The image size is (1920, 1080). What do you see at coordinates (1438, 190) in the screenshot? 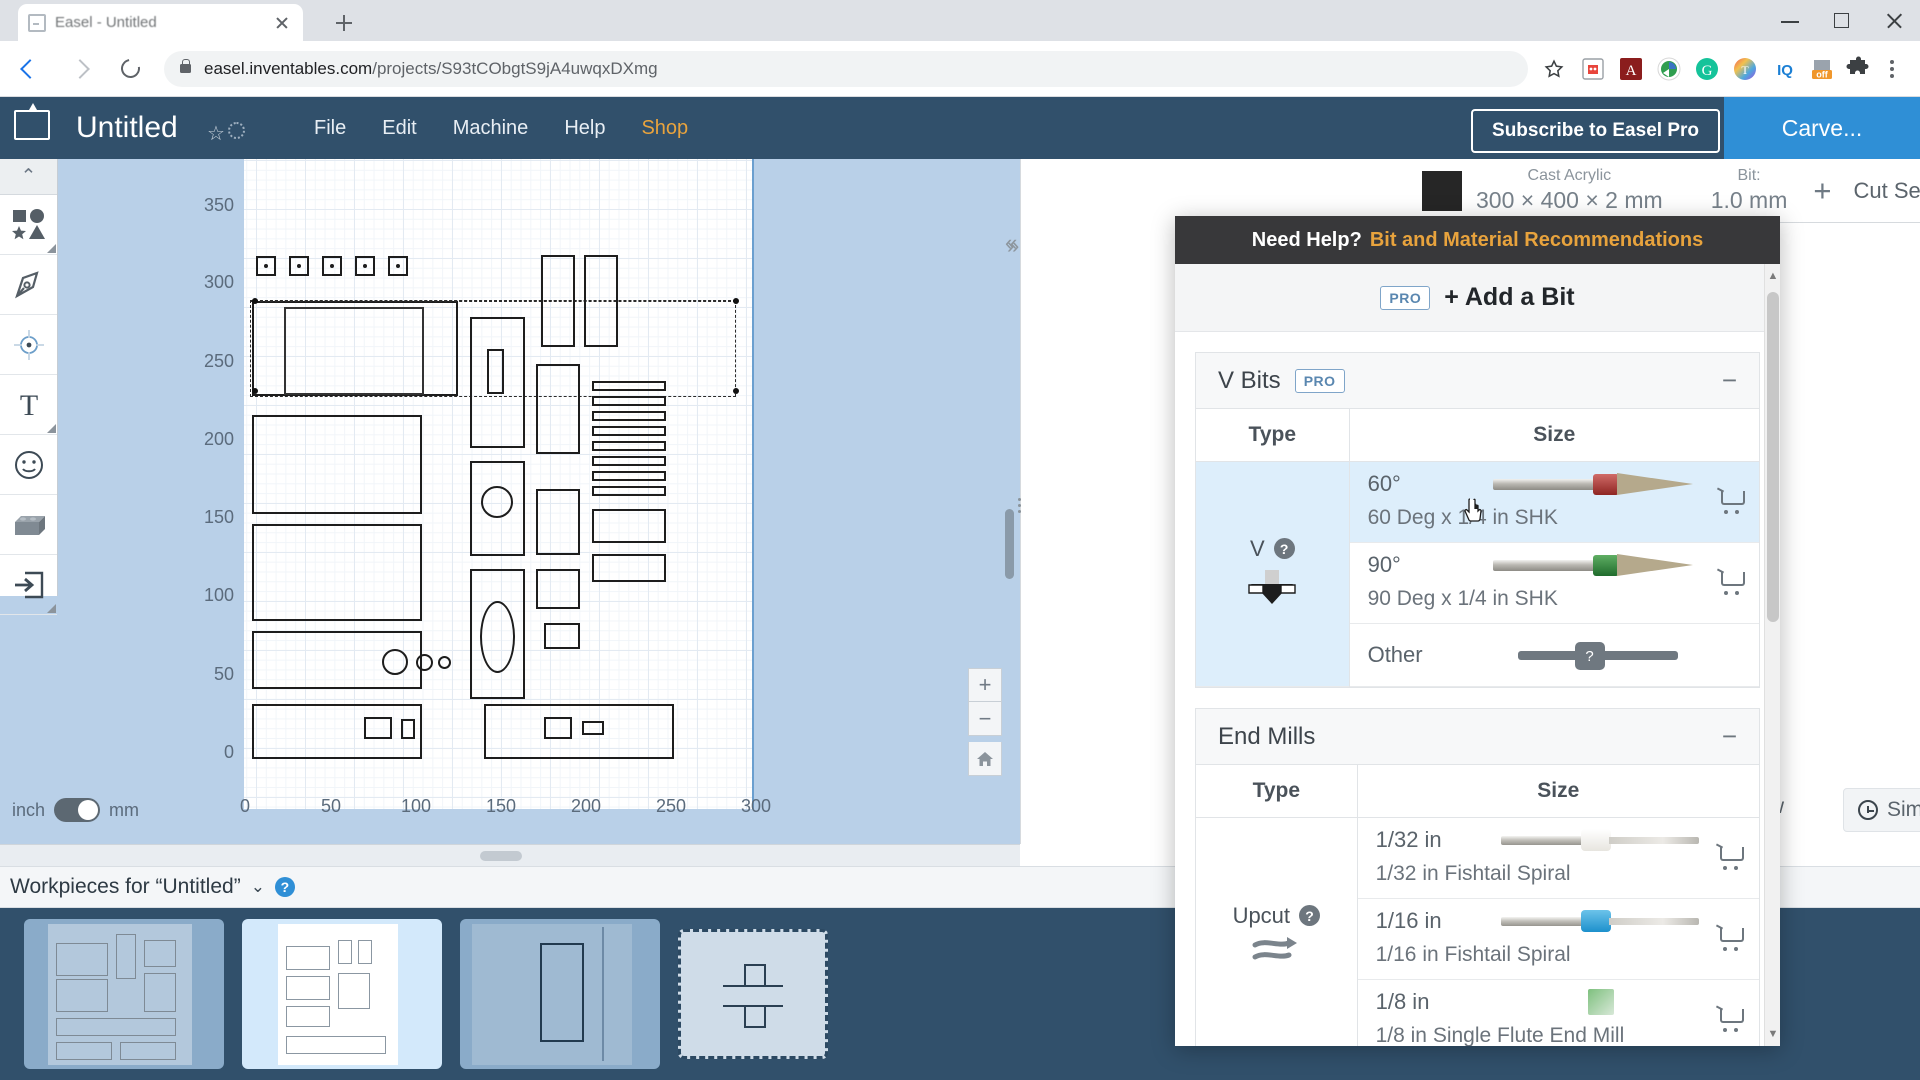
I see `material-swatch-button` at bounding box center [1438, 190].